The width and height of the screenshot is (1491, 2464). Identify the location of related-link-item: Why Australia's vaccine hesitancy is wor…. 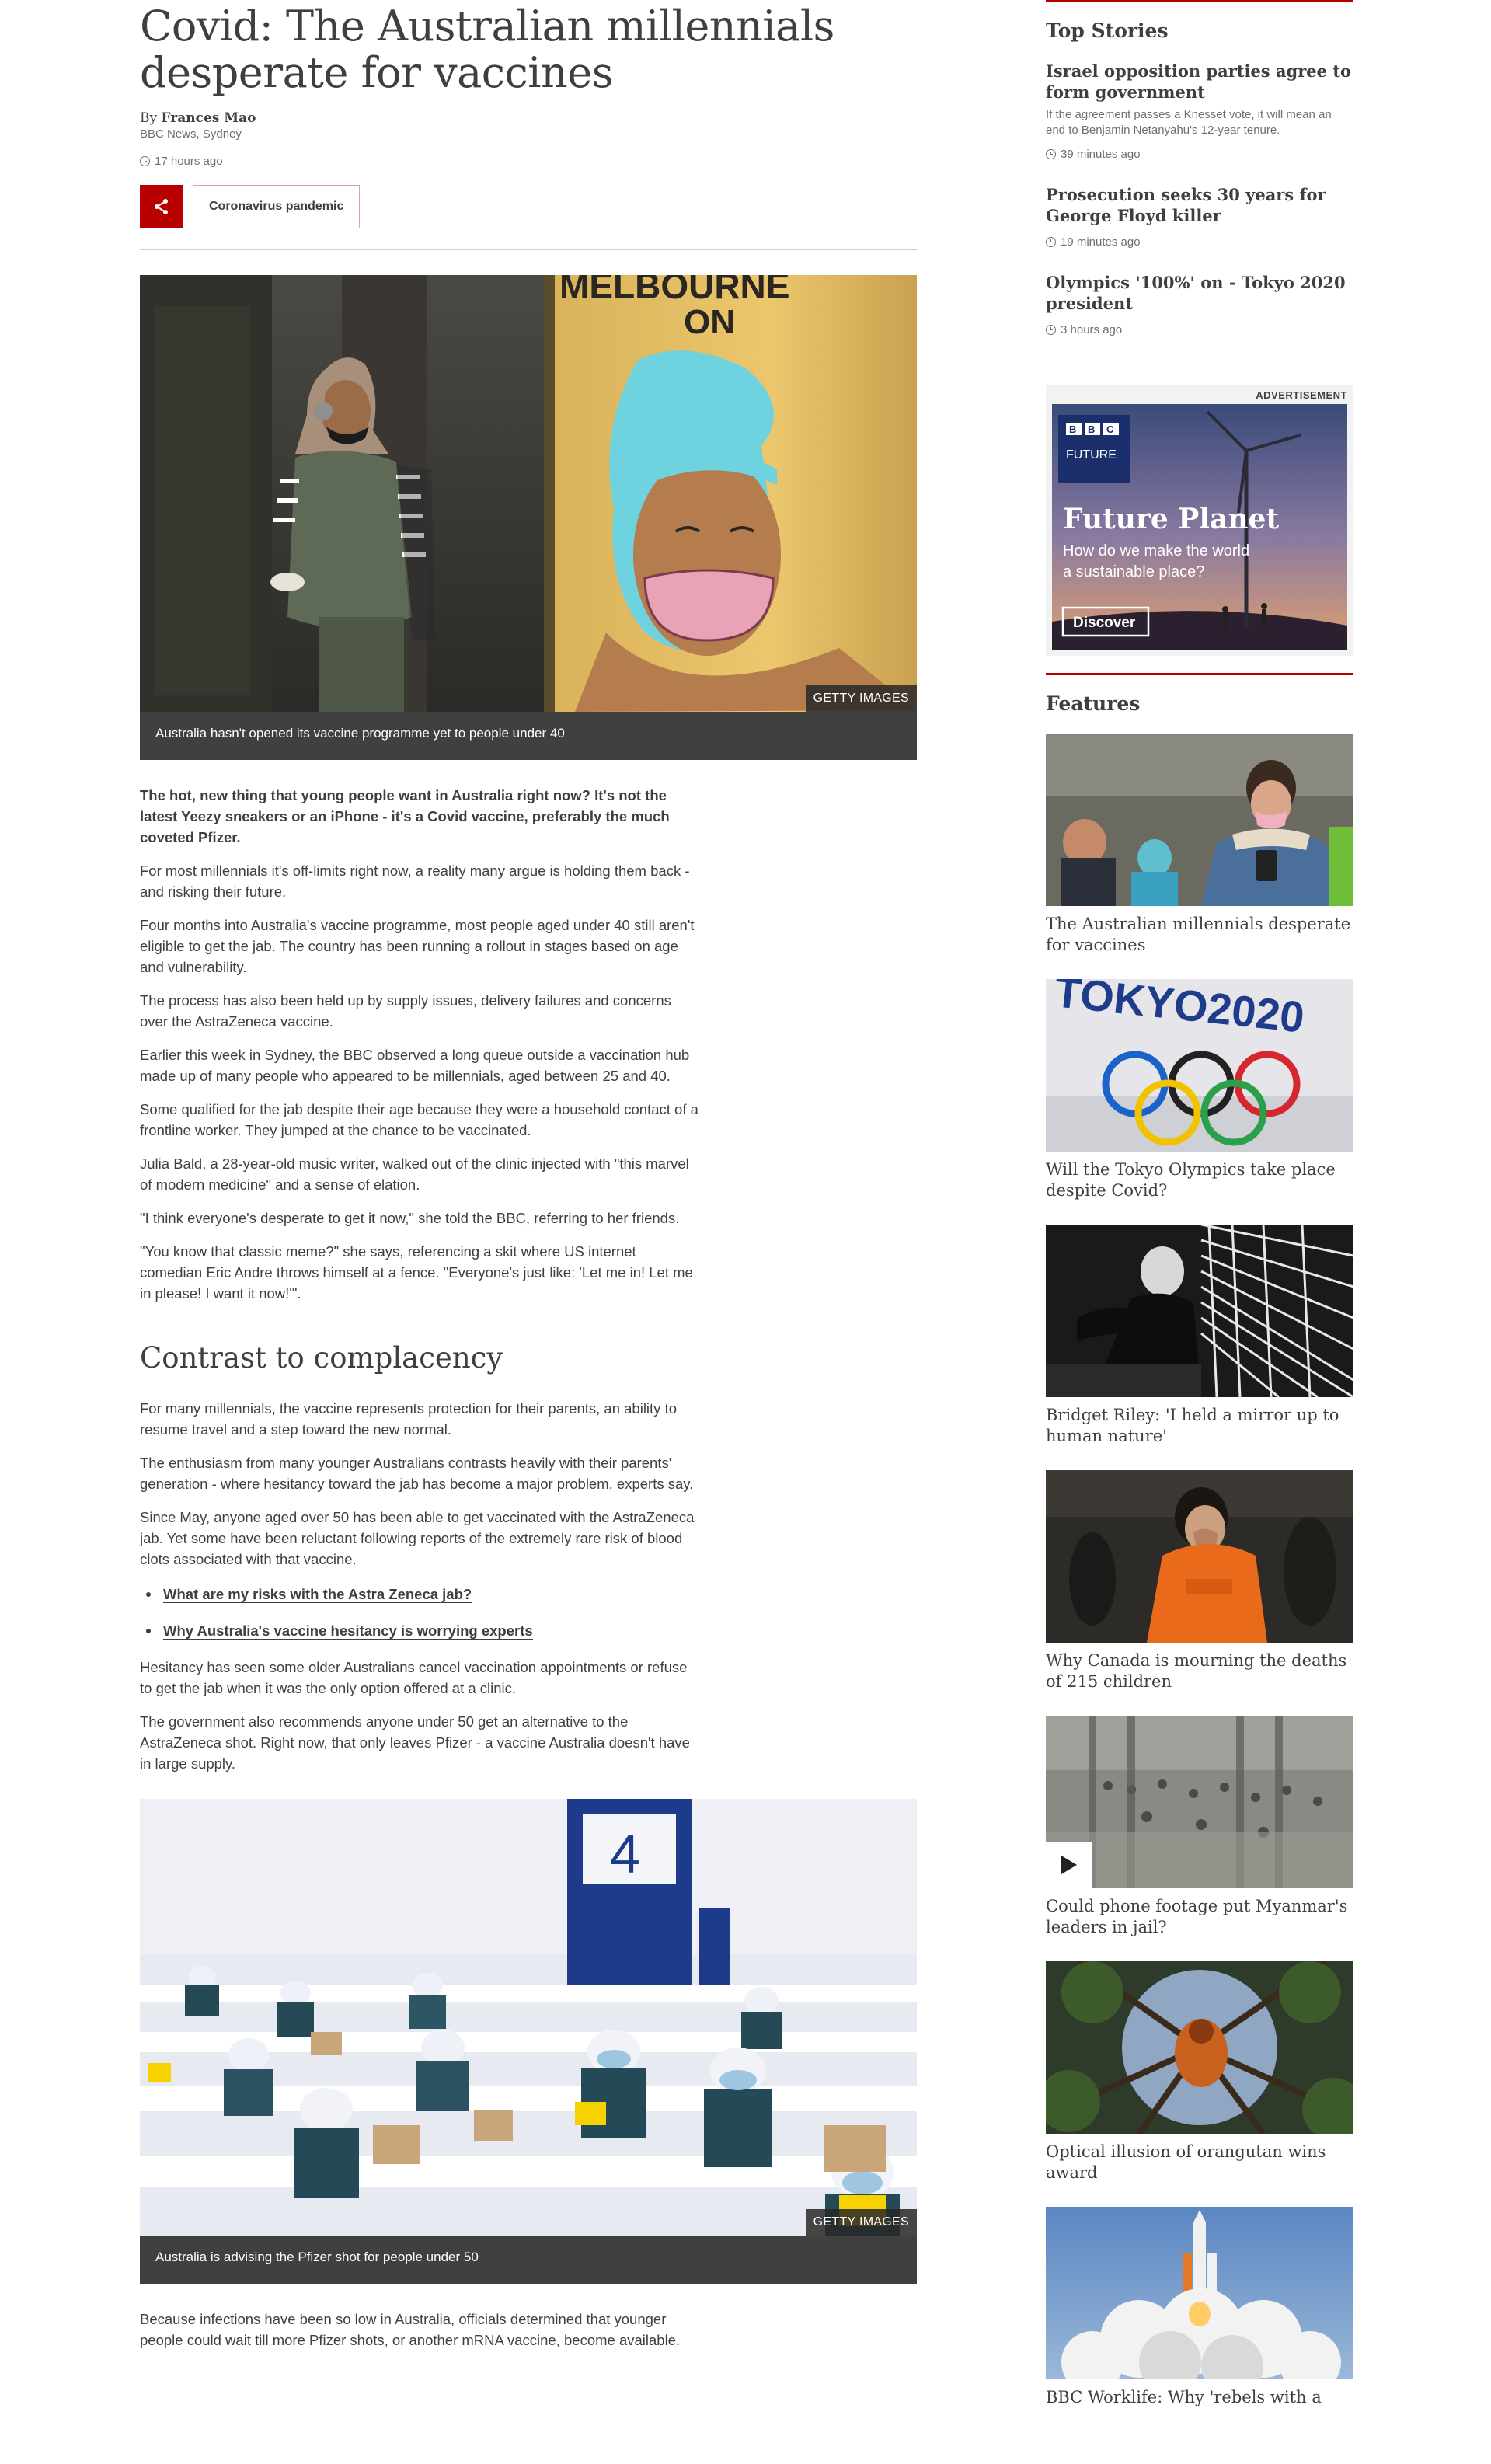
(531, 1630).